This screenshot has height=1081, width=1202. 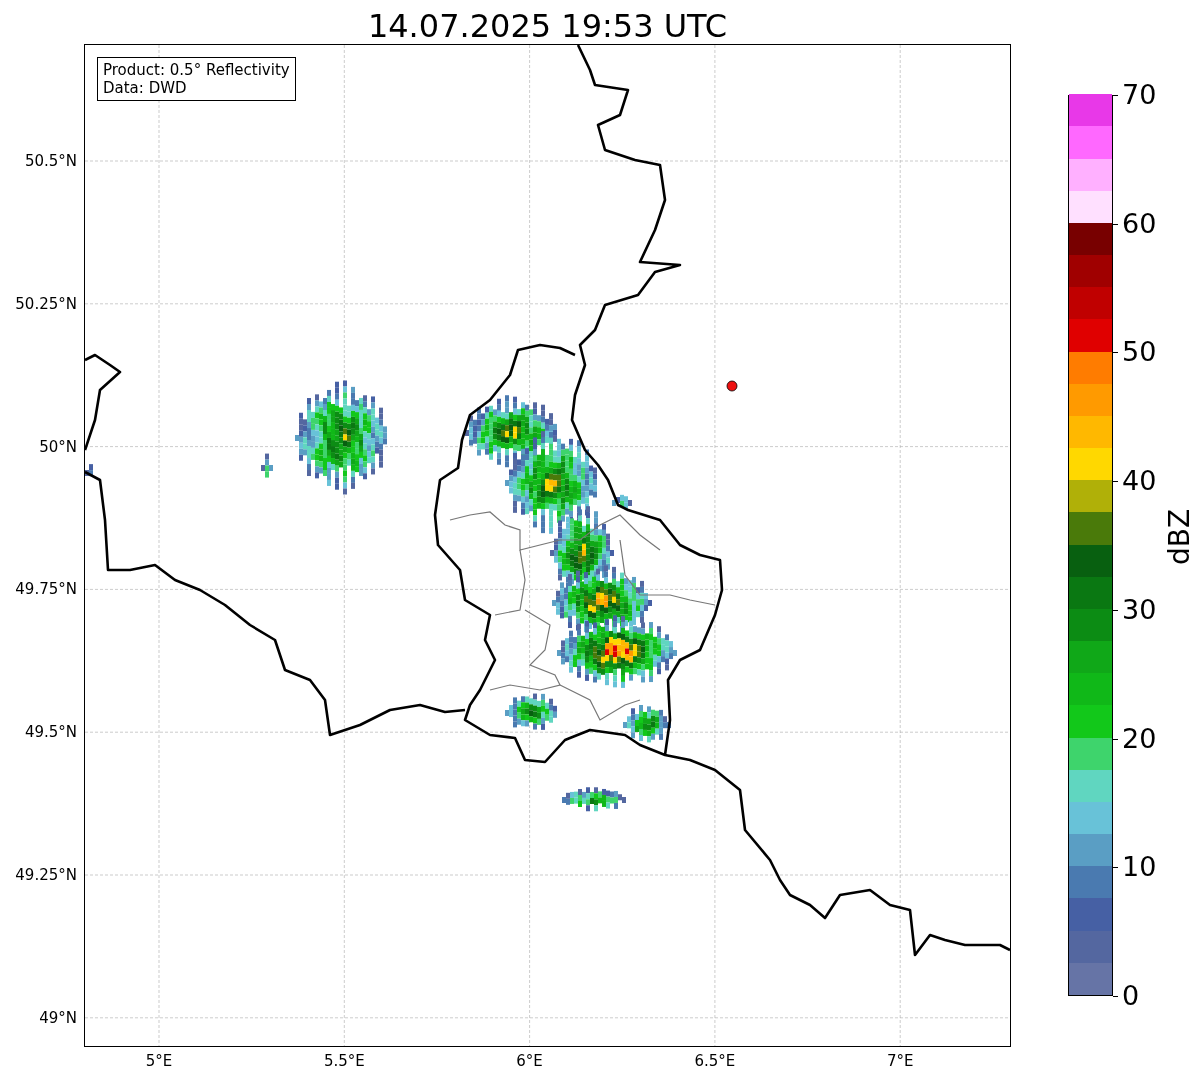 I want to click on colorbar-tick-label: 0, so click(x=1131, y=996).